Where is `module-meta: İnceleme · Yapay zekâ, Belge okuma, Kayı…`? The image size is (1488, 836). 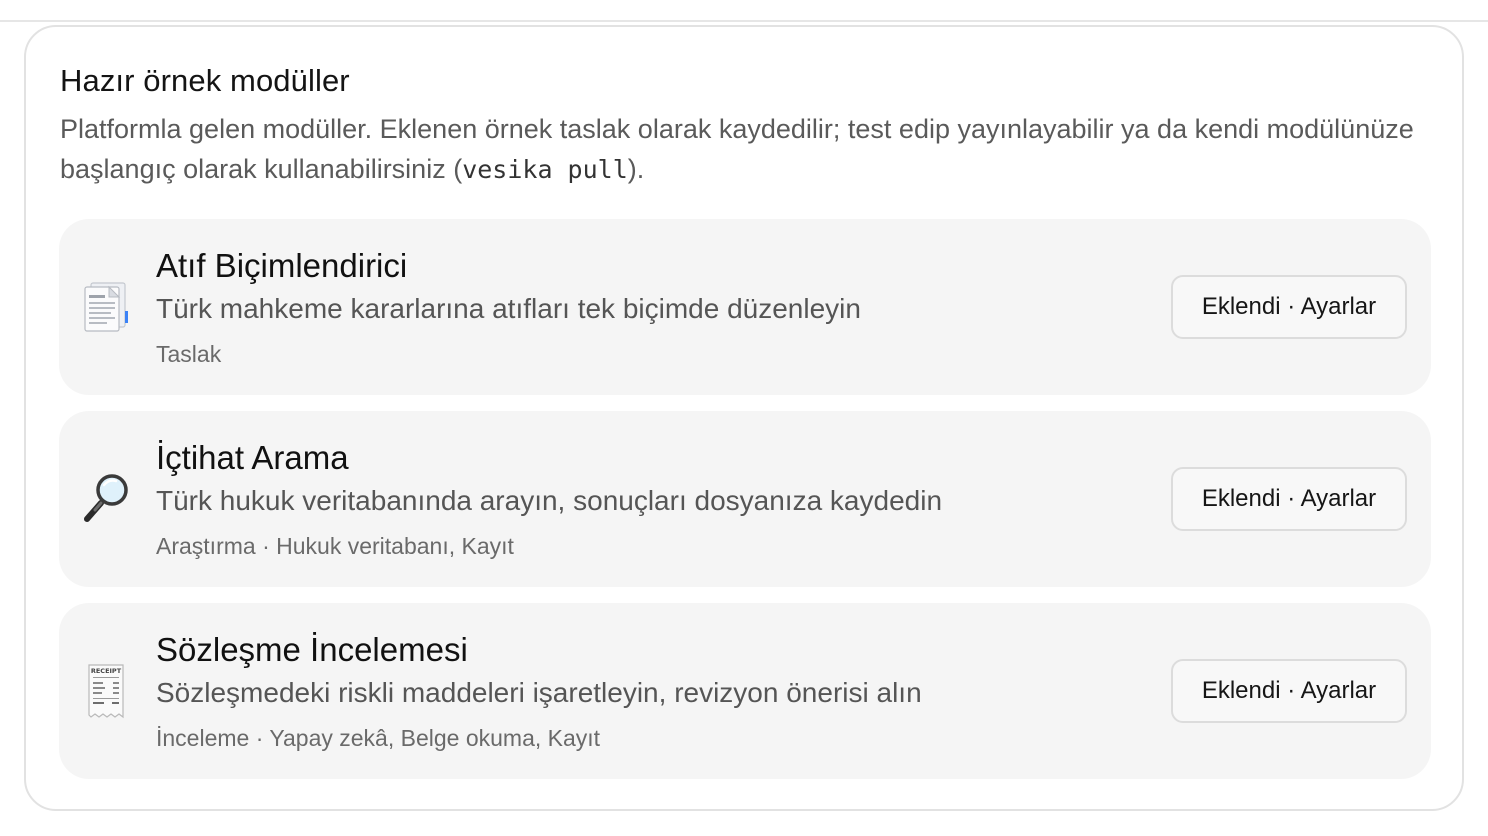
module-meta: İnceleme · Yapay zekâ, Belge okuma, Kayı… is located at coordinates (378, 738).